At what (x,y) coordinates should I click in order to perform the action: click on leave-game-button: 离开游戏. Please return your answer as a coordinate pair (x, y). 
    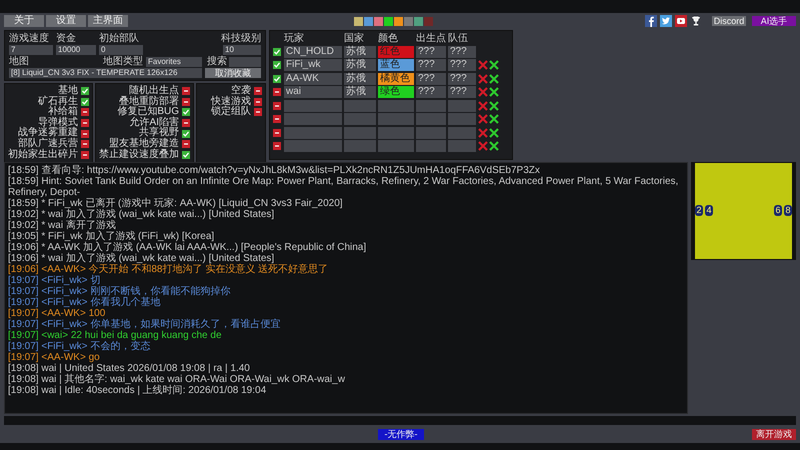
    Looking at the image, I should click on (774, 434).